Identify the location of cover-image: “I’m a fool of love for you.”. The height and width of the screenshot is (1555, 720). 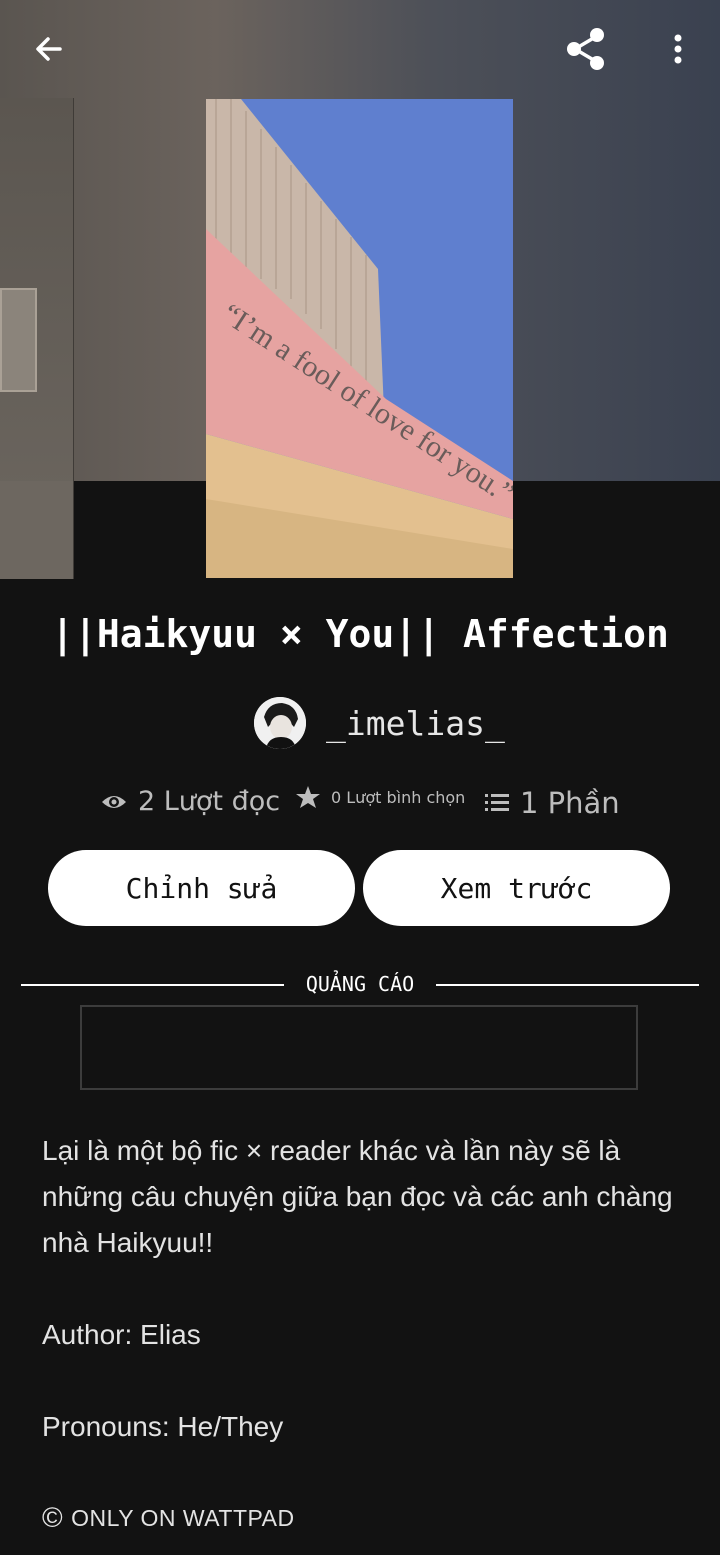
(359, 338).